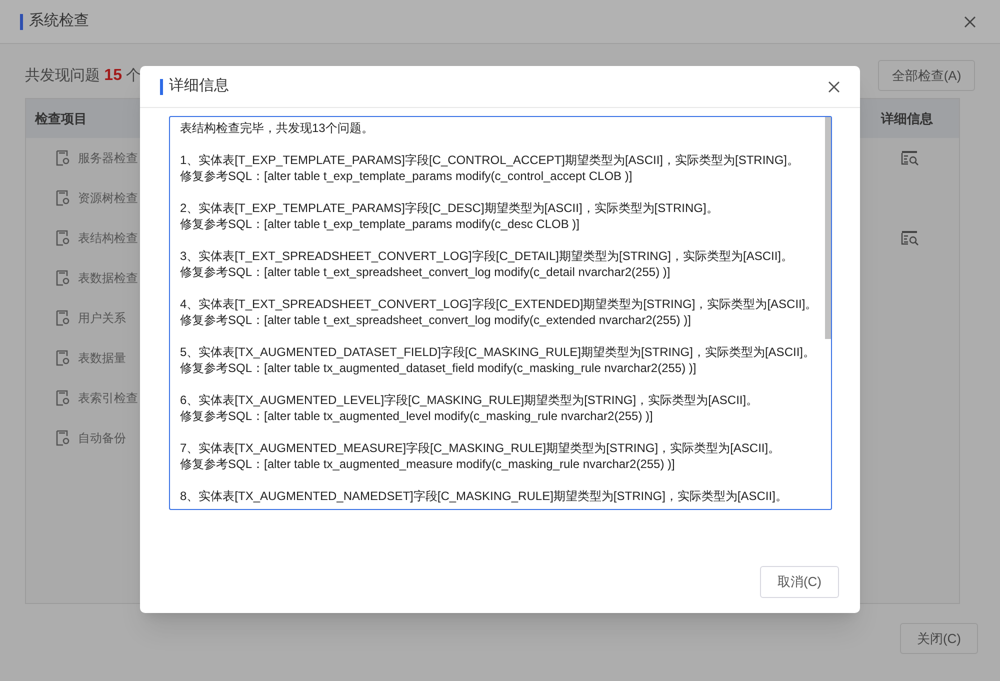 The height and width of the screenshot is (681, 1000). I want to click on cancel-button: 取消(C), so click(799, 582).